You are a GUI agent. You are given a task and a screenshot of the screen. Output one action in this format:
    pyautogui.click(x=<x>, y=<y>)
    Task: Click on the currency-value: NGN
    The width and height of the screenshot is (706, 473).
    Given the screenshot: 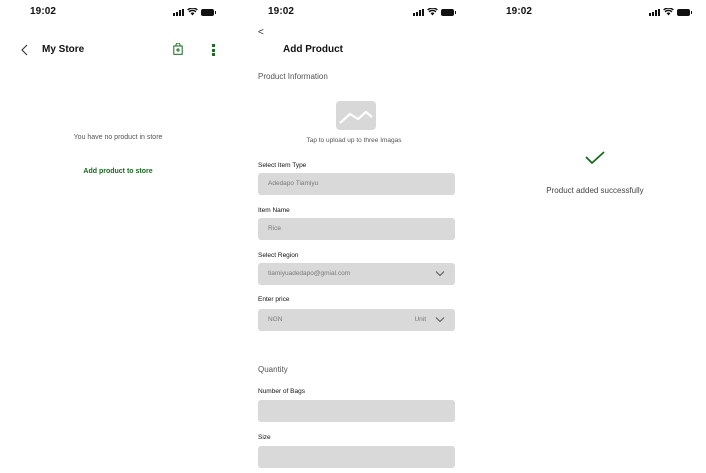 What is the action you would take?
    pyautogui.click(x=275, y=319)
    